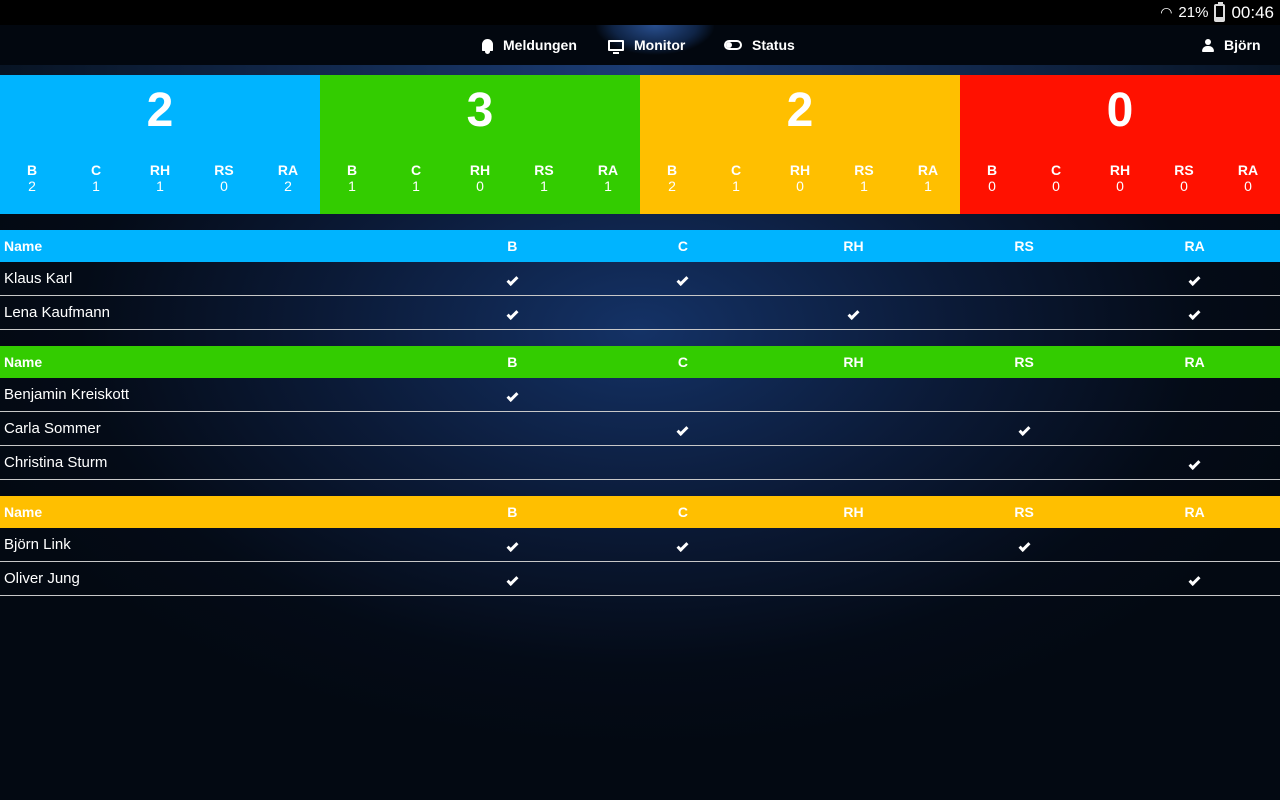 This screenshot has height=800, width=1280. What do you see at coordinates (640, 429) in the screenshot?
I see `table-row: Carla Sommer` at bounding box center [640, 429].